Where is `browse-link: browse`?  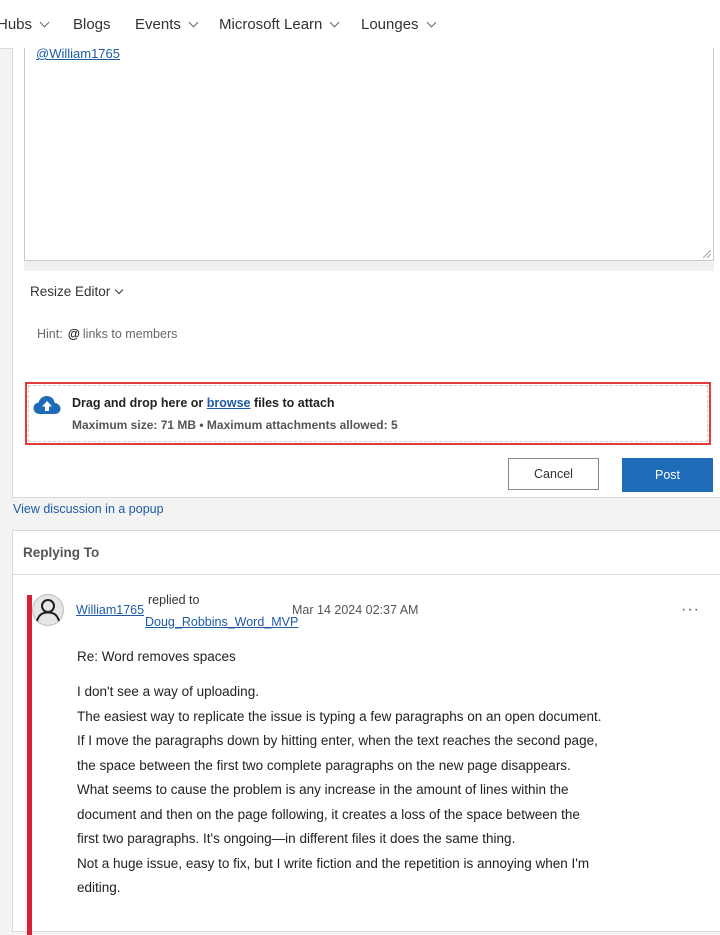
browse-link: browse is located at coordinates (229, 403).